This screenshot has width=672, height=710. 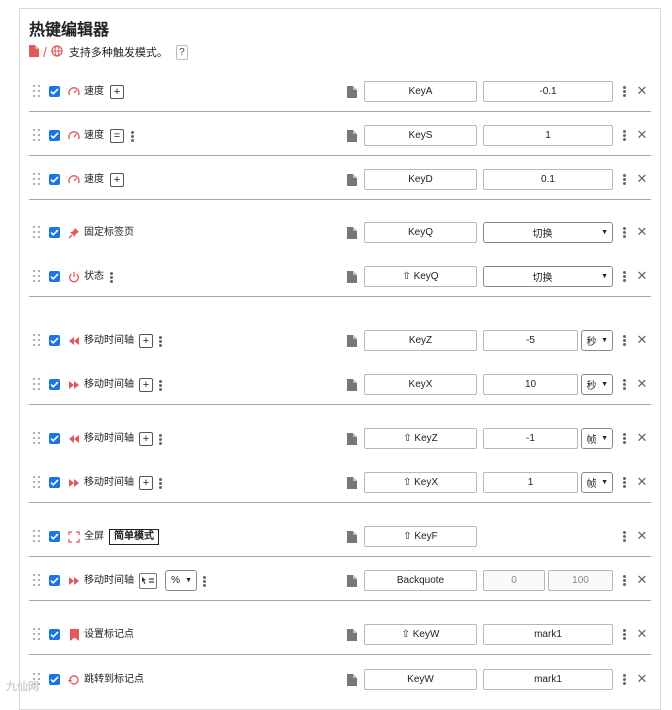 What do you see at coordinates (420, 232) in the screenshot?
I see `key-input: KeyQ` at bounding box center [420, 232].